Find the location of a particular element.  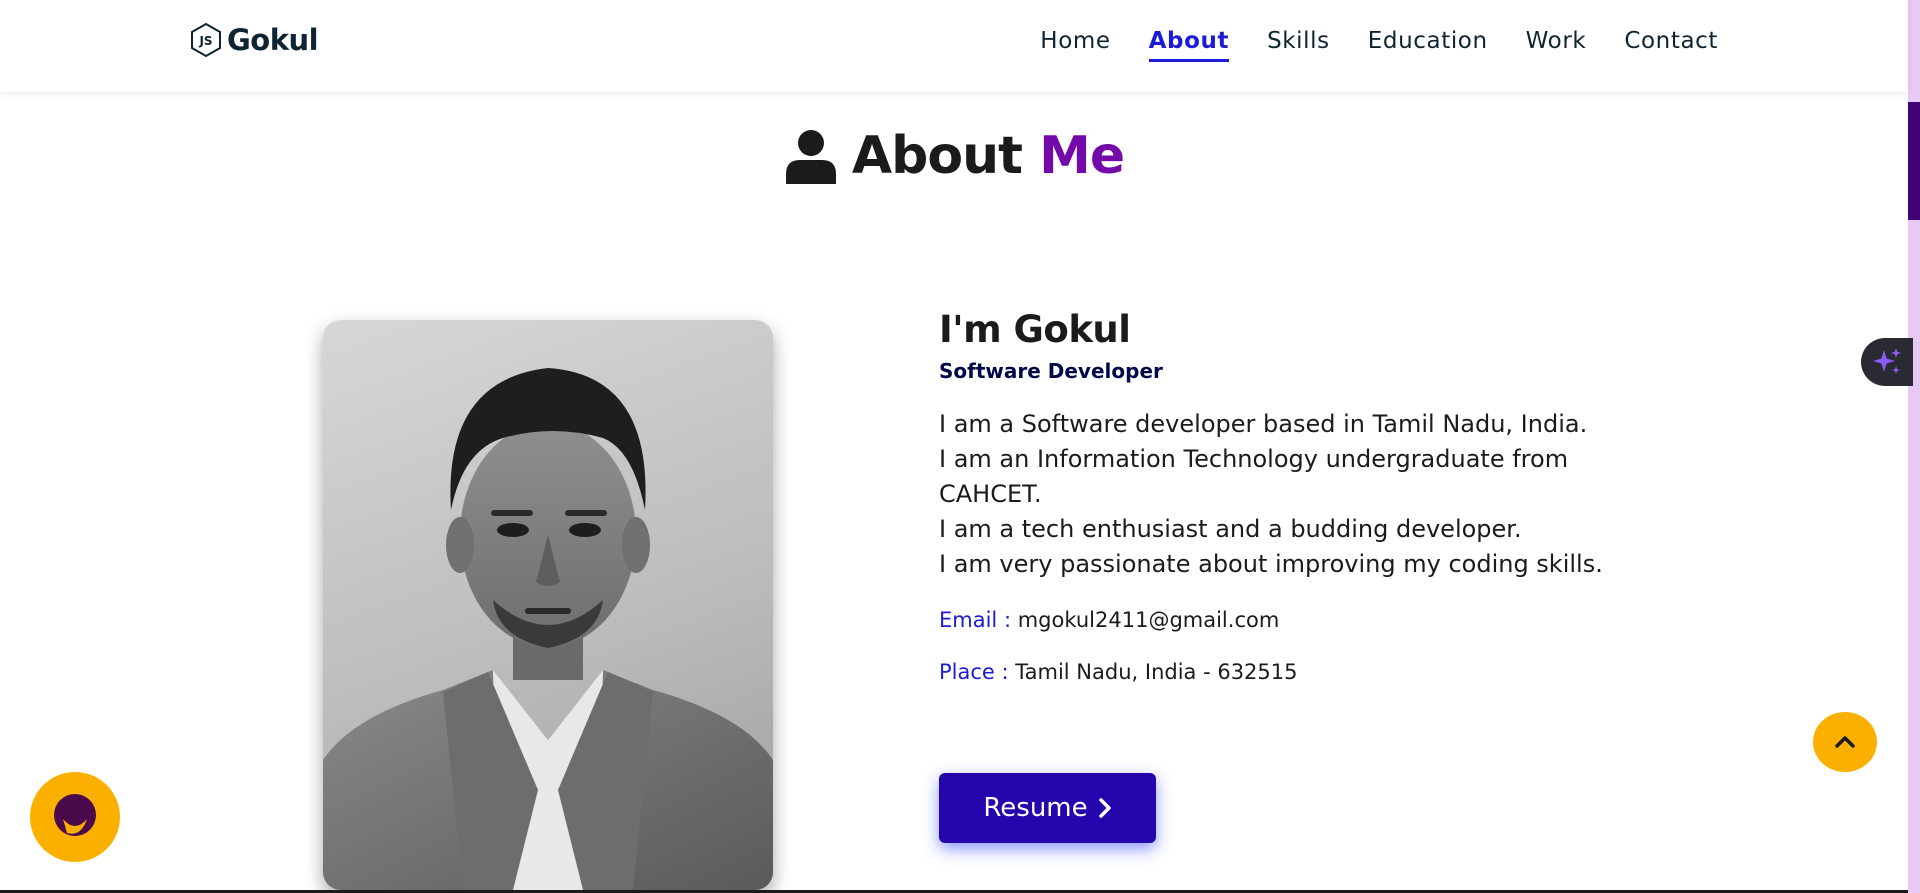

chevron-up-icon is located at coordinates (1845, 742).